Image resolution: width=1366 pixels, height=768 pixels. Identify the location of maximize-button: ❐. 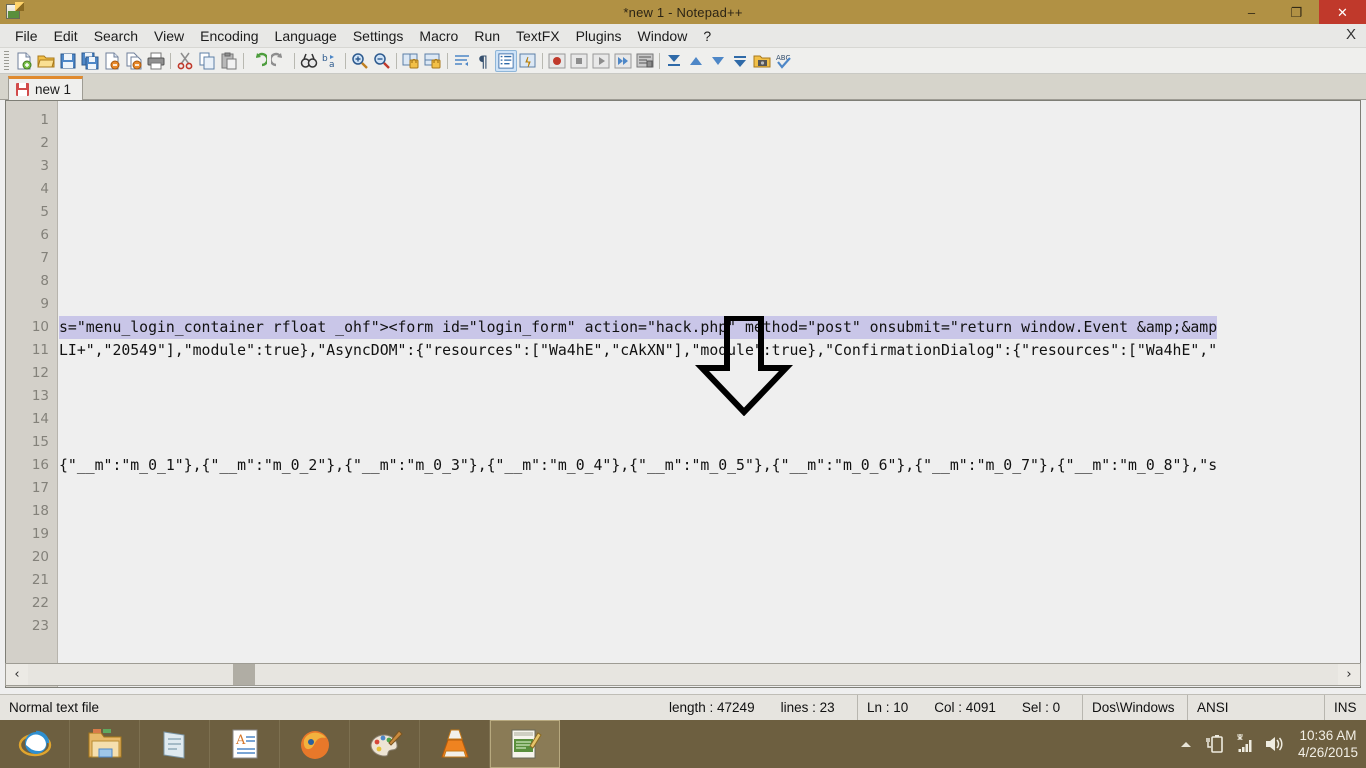
(1296, 12).